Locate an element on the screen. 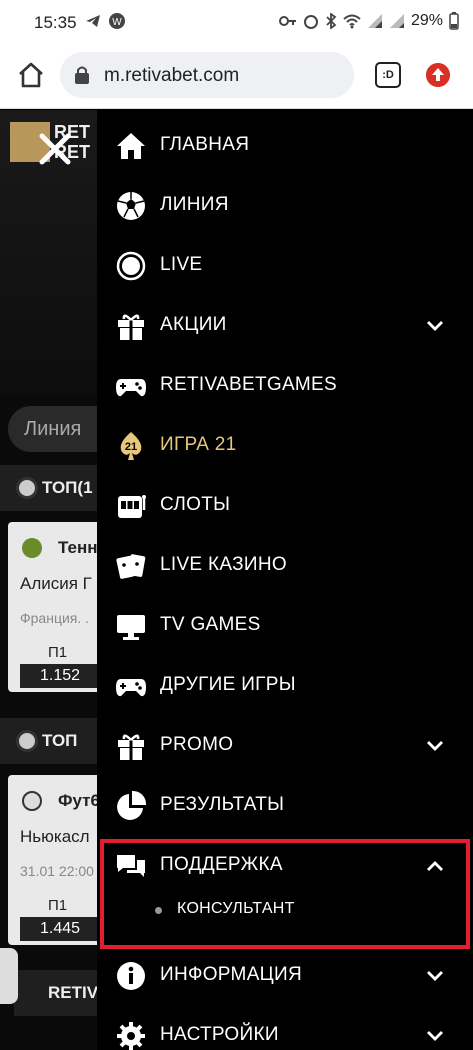 The image size is (473, 1050). chevron-up-icon is located at coordinates (435, 866).